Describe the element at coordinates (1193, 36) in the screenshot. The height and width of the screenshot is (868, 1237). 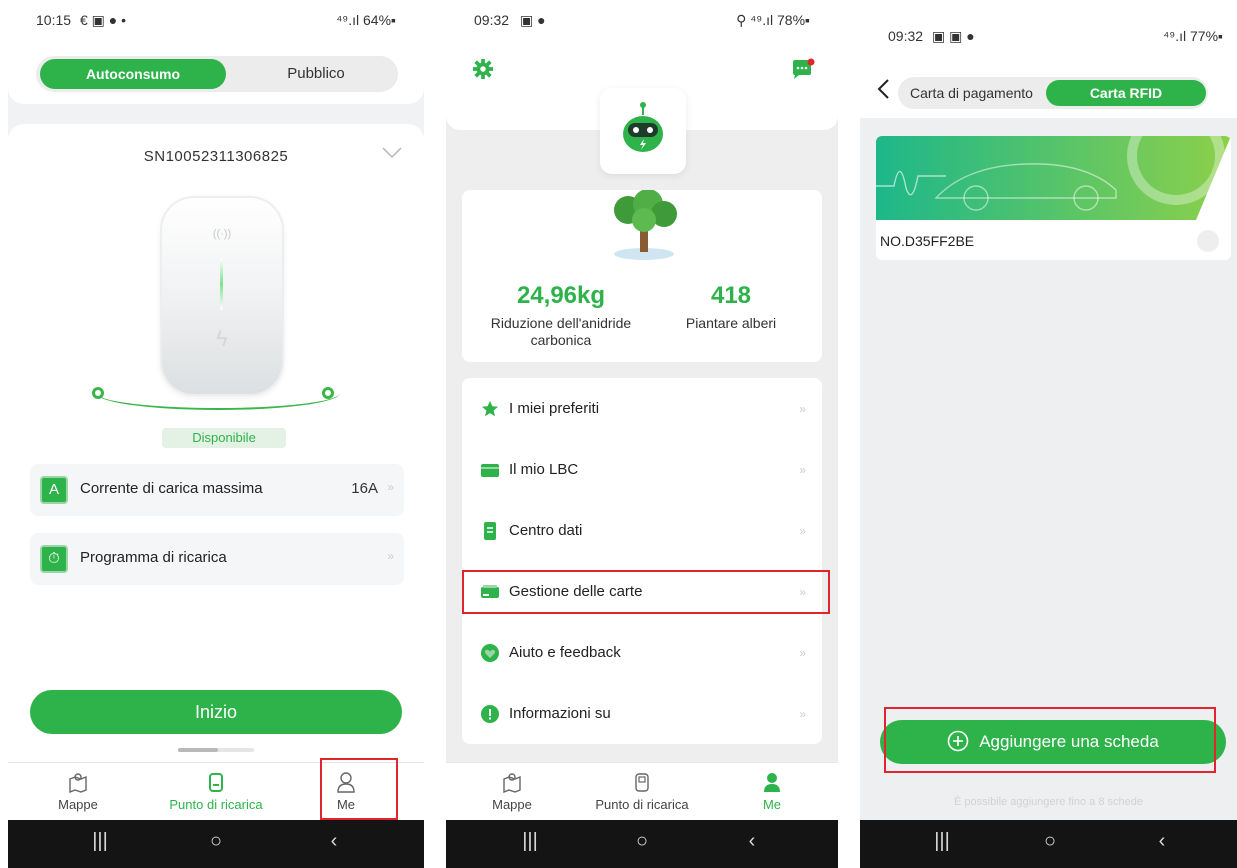
I see `status-battery: ⁴⁹.ıl 77%▪` at that location.